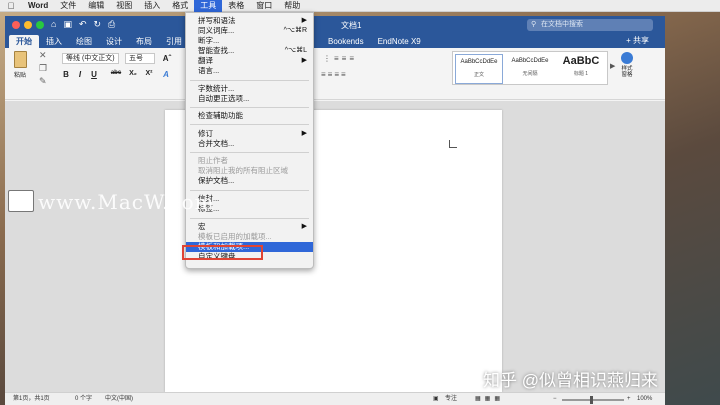  Describe the element at coordinates (84, 399) in the screenshot. I see `status-word-count: 0 个字` at that location.